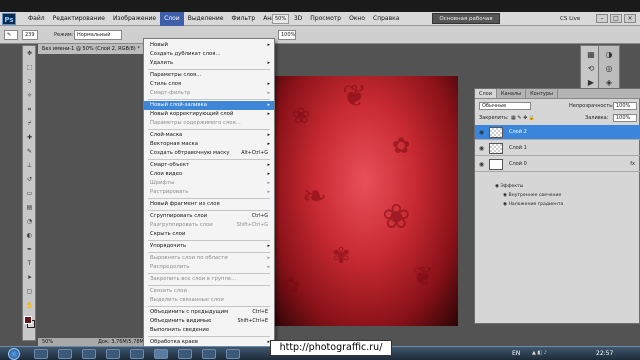 The image size is (640, 360). Describe the element at coordinates (29, 193) in the screenshot. I see `eraser-tool-icon: ▭` at that location.